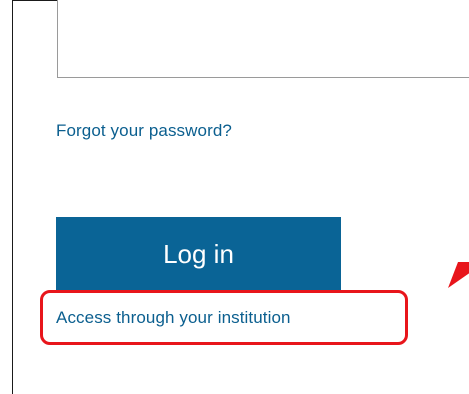 The width and height of the screenshot is (469, 394). I want to click on forgot-password-link: Forgot your password?, so click(144, 131).